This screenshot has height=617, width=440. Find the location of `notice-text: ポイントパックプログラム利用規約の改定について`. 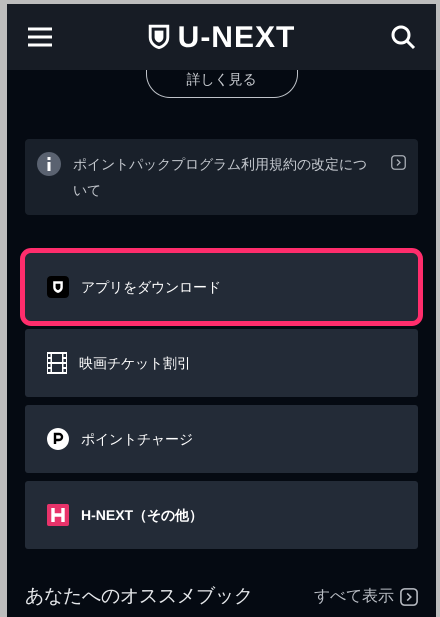

notice-text: ポイントパックプログラム利用規約の改定について is located at coordinates (220, 177).